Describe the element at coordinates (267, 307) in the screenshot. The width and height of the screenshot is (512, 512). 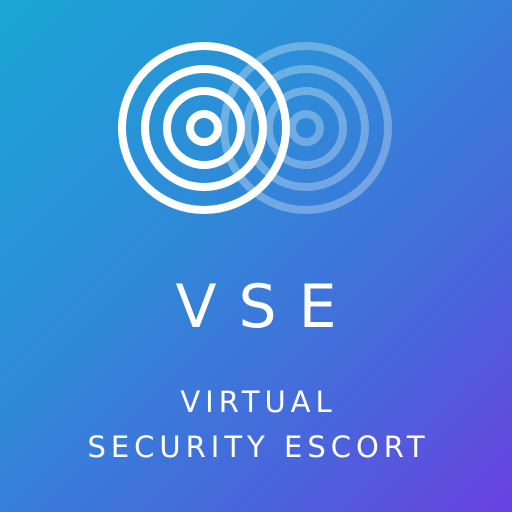
I see `app-abbreviation: VSE` at that location.